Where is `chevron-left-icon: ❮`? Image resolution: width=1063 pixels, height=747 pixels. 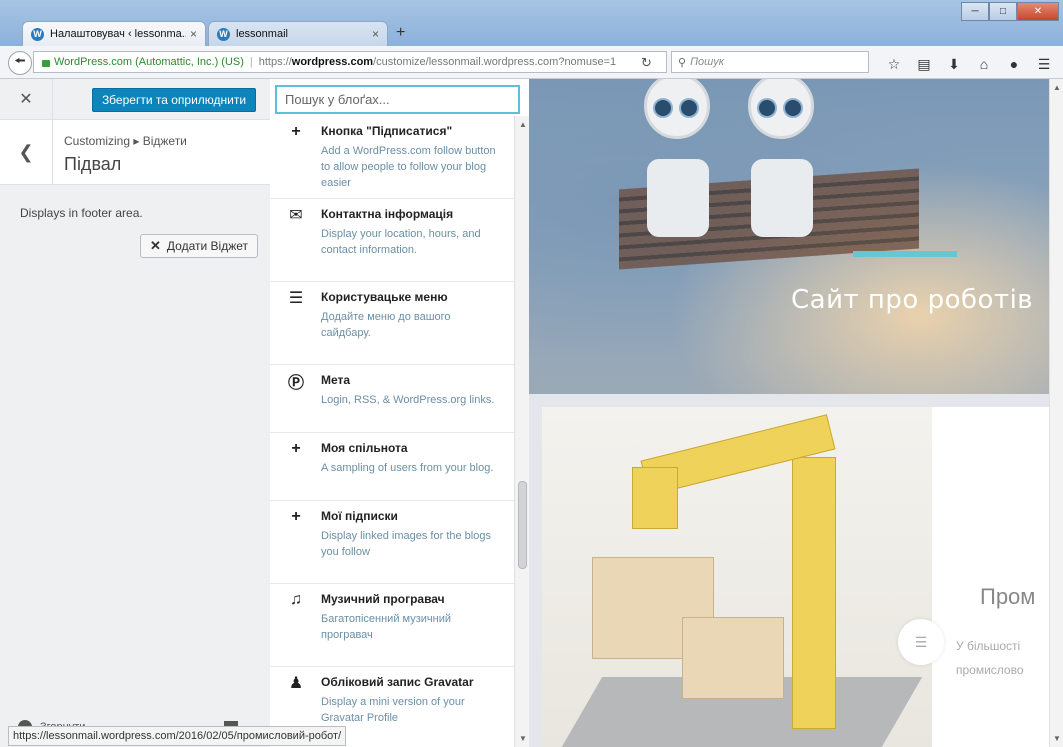 chevron-left-icon: ❮ is located at coordinates (26, 152).